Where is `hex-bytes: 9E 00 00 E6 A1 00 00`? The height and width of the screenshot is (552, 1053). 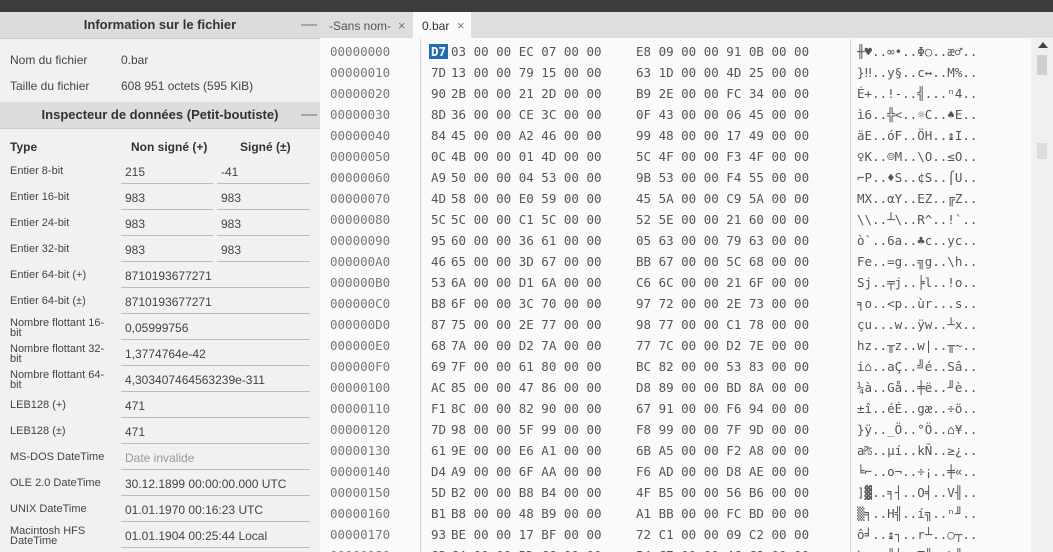
hex-bytes: 9E 00 00 E6 A1 00 00 is located at coordinates (526, 450).